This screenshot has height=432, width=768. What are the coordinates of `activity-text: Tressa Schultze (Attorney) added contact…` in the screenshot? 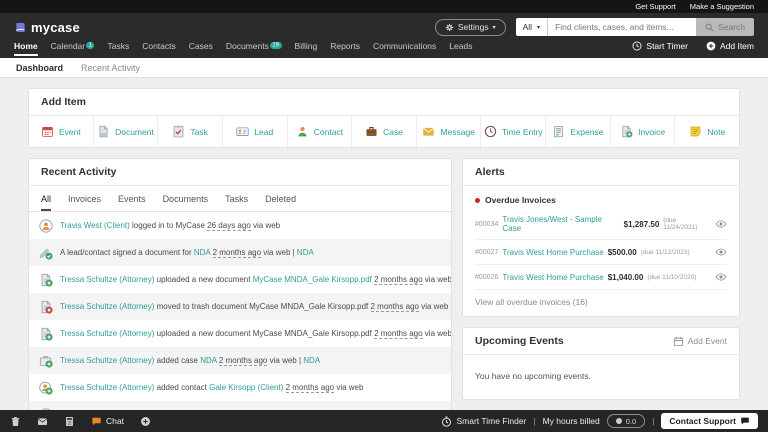 It's located at (211, 388).